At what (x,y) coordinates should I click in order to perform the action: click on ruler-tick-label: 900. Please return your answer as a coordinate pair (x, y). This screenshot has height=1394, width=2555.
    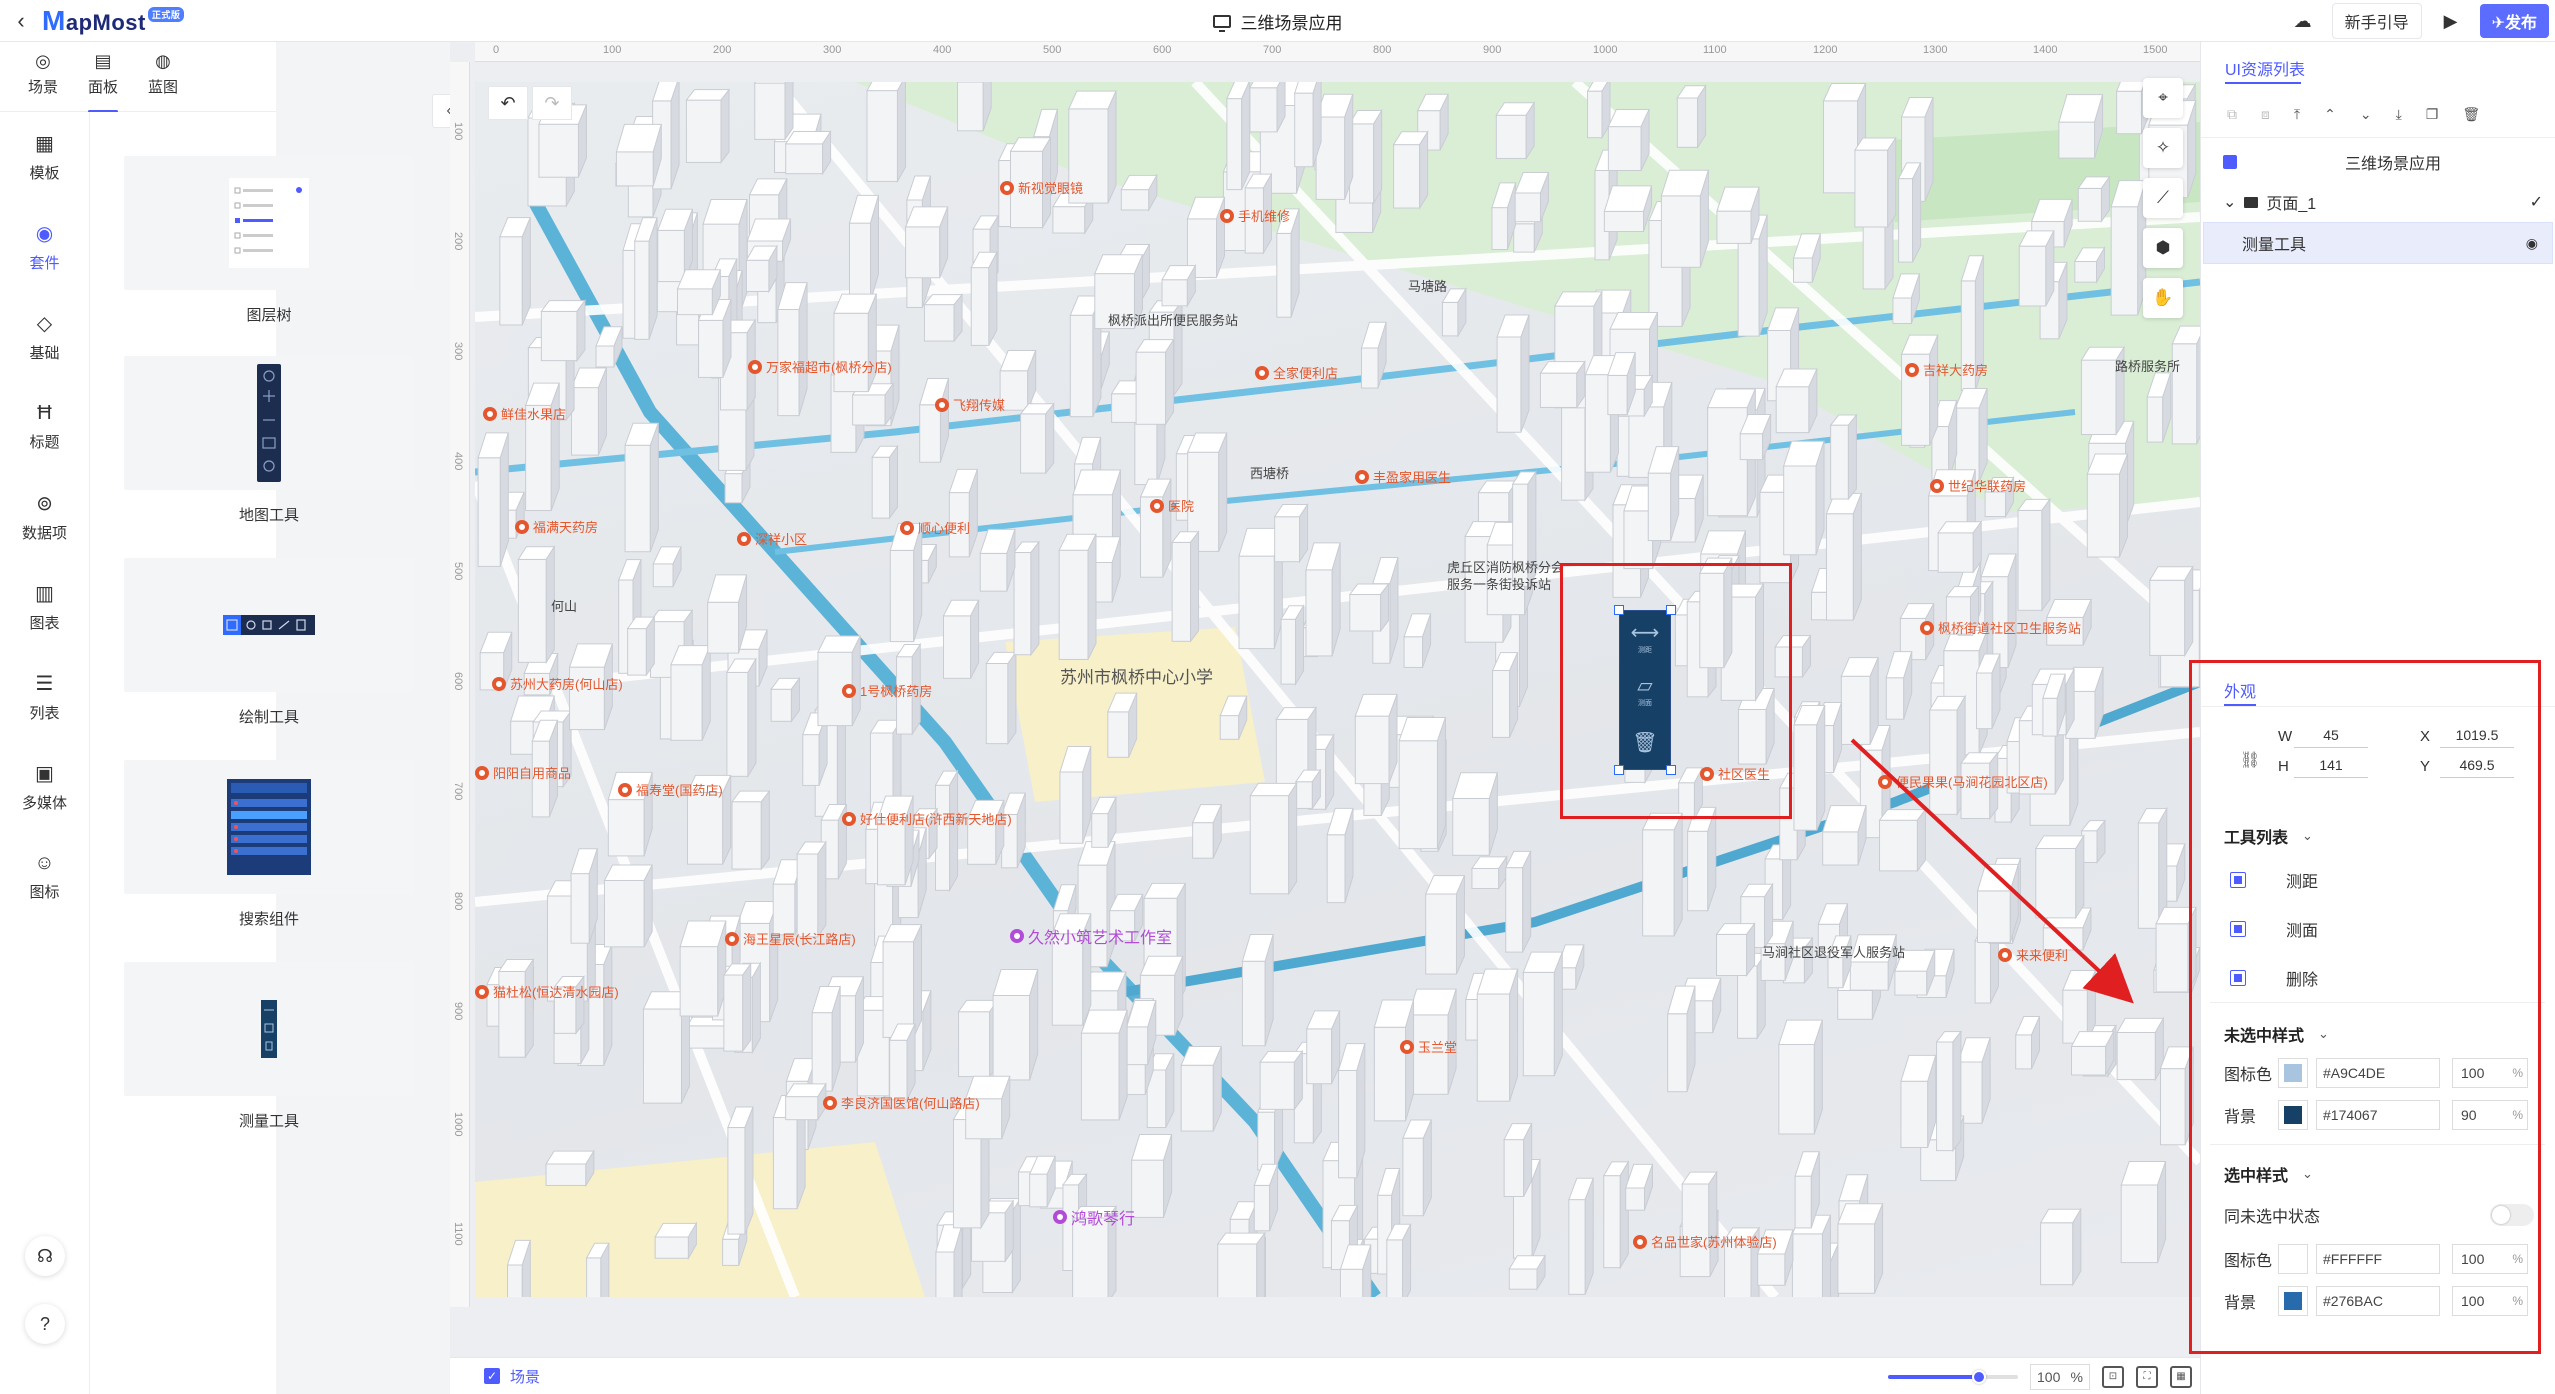
    Looking at the image, I should click on (458, 1011).